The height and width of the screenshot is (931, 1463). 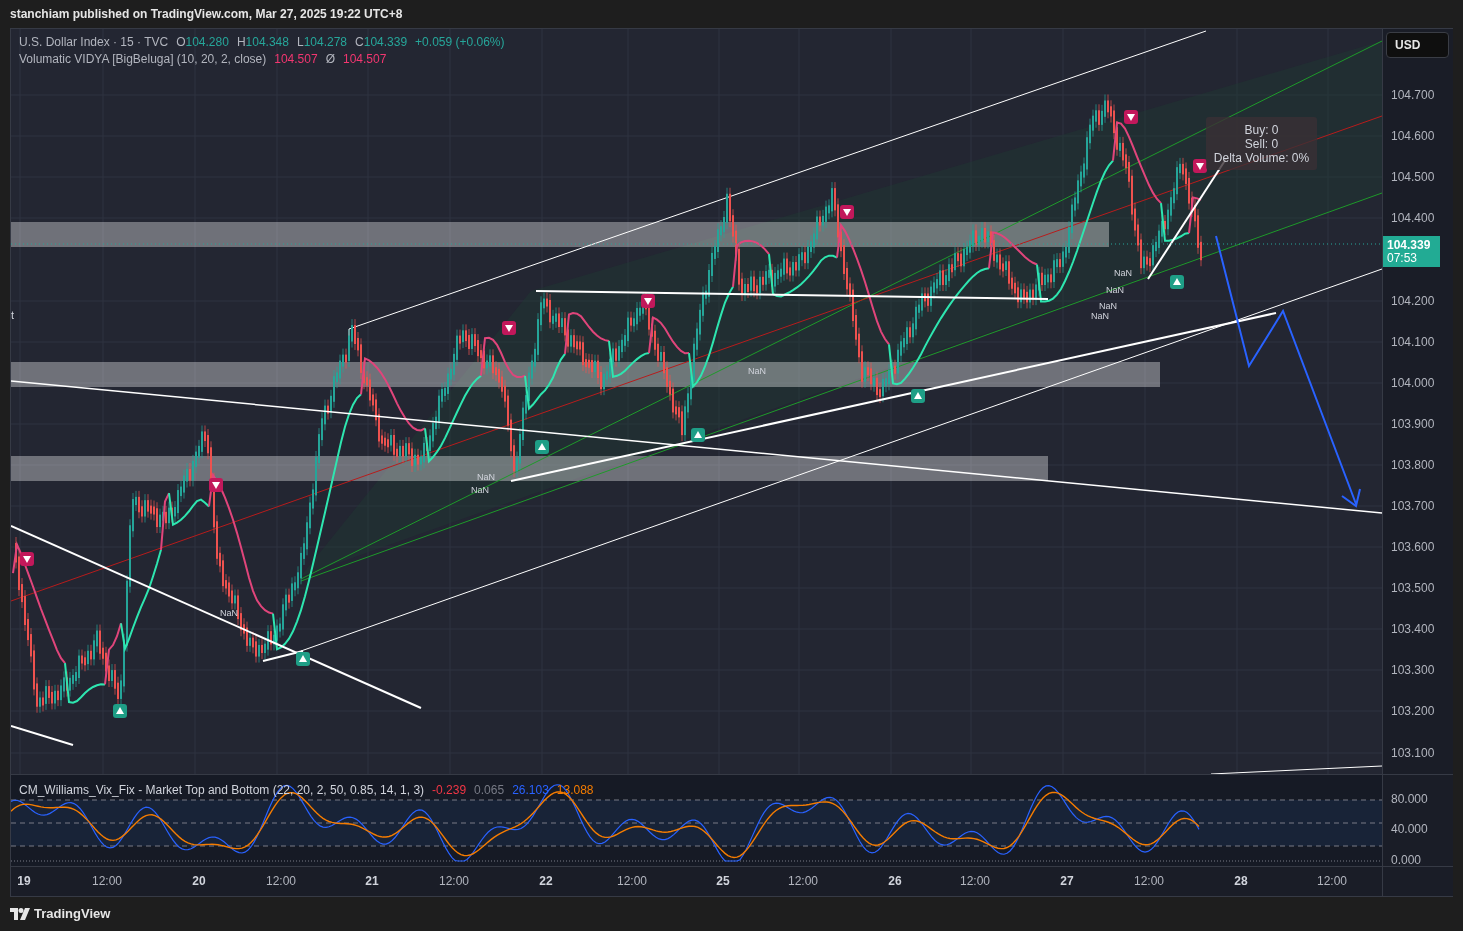 What do you see at coordinates (262, 42) in the screenshot?
I see `ohlc-value: H104.348` at bounding box center [262, 42].